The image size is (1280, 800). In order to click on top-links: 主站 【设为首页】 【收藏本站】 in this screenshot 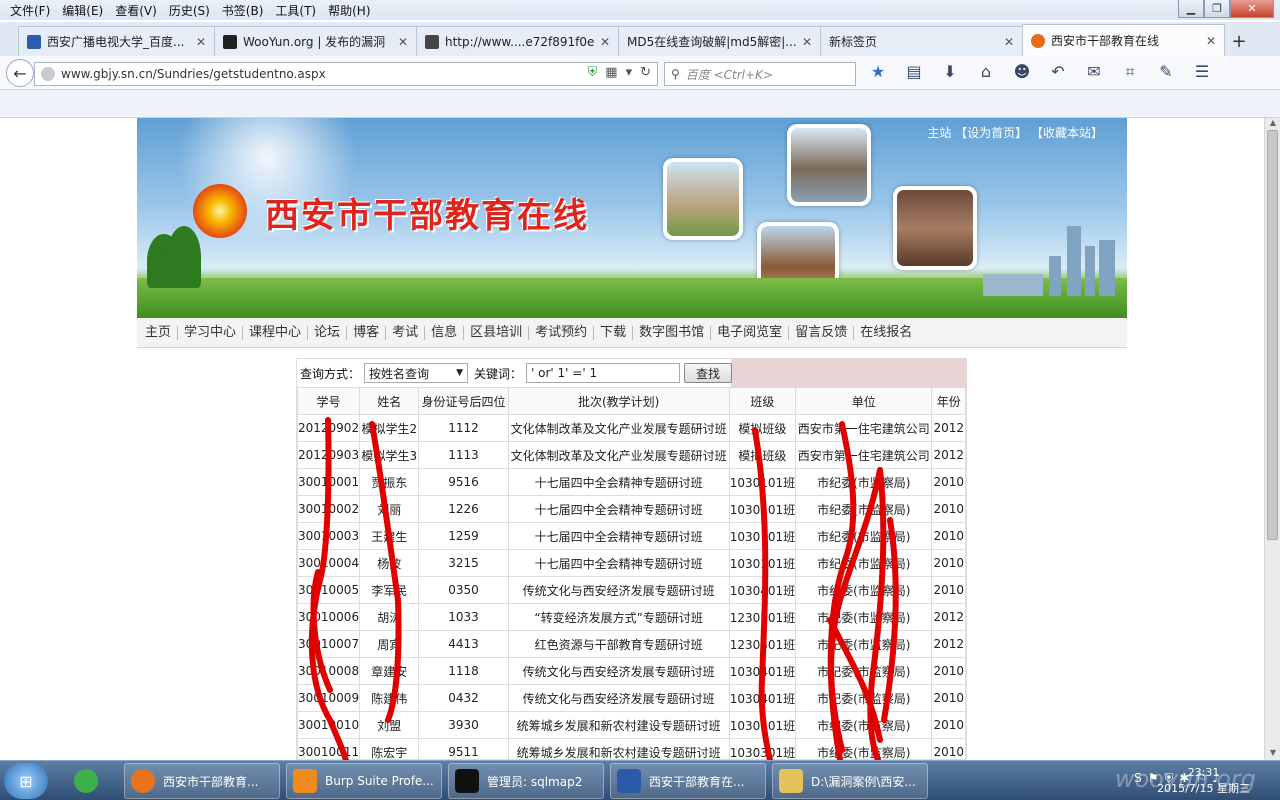, I will do `click(1015, 132)`.